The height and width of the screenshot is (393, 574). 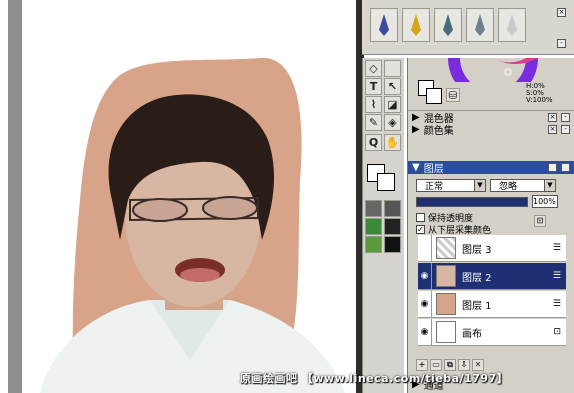 I want to click on layer-row: ◉ 图层 1 ☰, so click(x=492, y=304).